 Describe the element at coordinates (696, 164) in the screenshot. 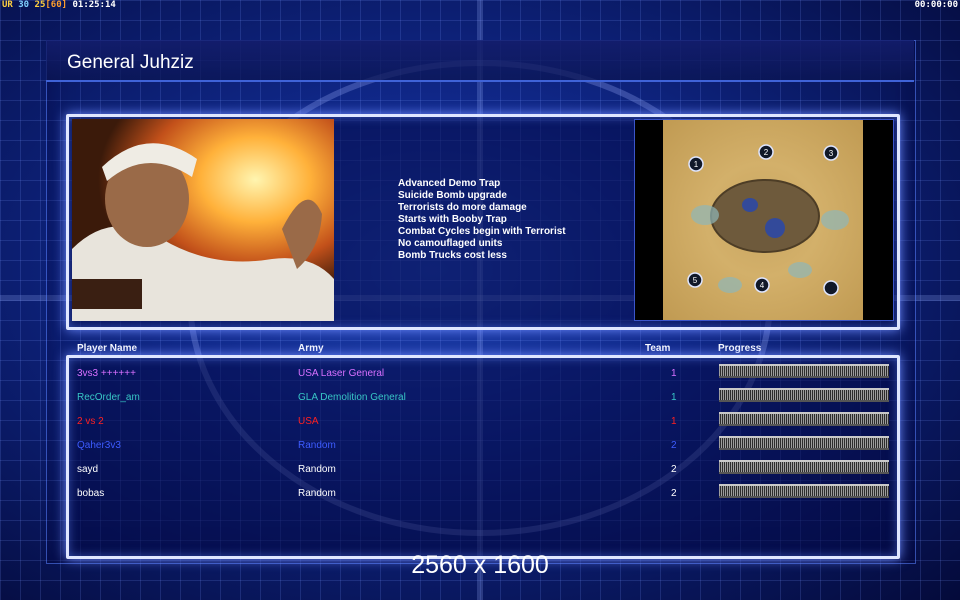

I see `start-position-label: 1` at that location.